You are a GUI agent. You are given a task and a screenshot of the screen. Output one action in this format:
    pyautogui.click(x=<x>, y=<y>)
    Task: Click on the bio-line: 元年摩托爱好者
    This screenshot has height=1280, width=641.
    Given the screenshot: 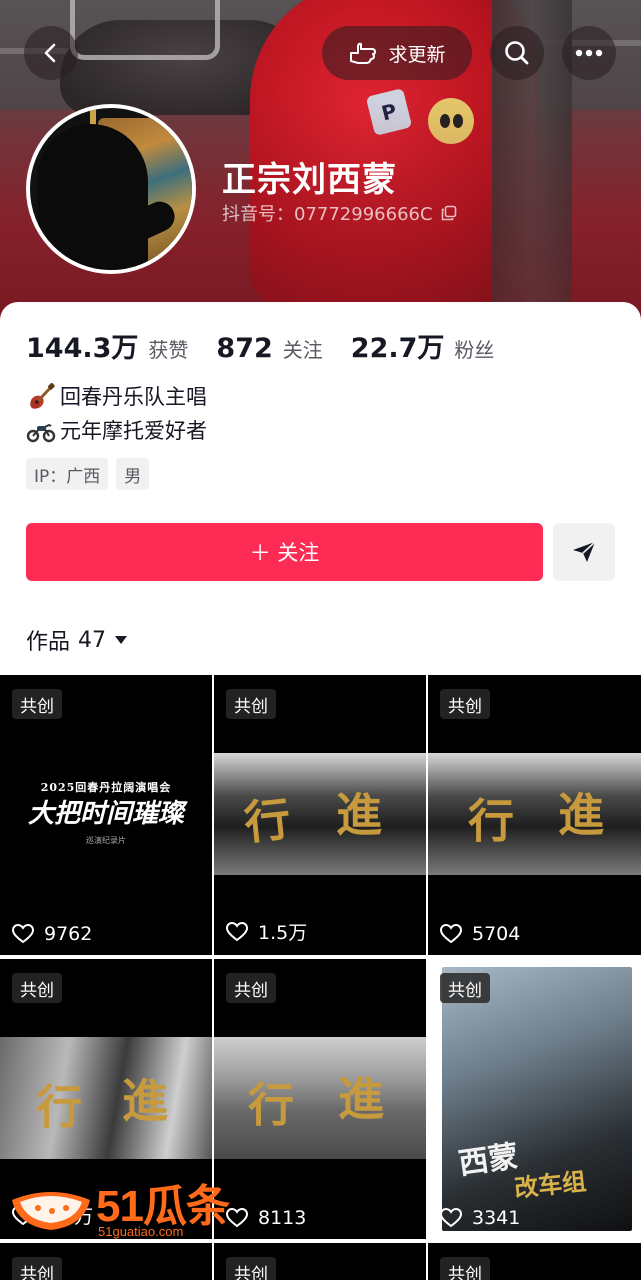 What is the action you would take?
    pyautogui.click(x=116, y=431)
    